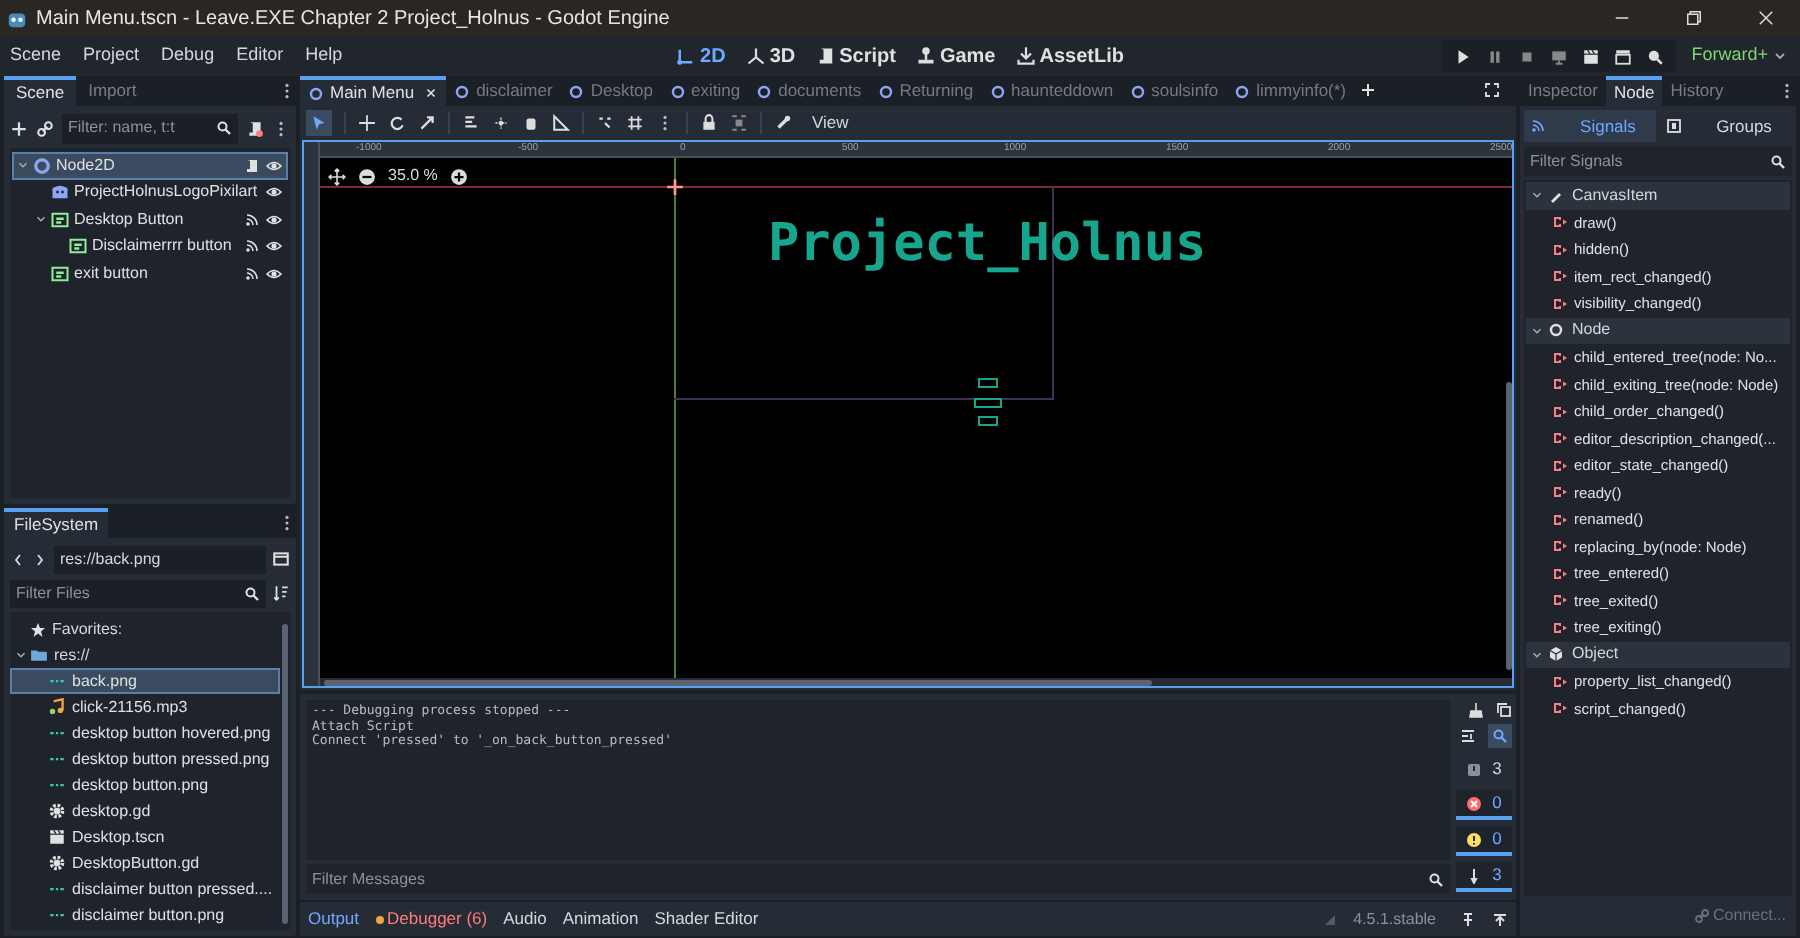 This screenshot has width=1800, height=938. I want to click on select-tool-button, so click(319, 123).